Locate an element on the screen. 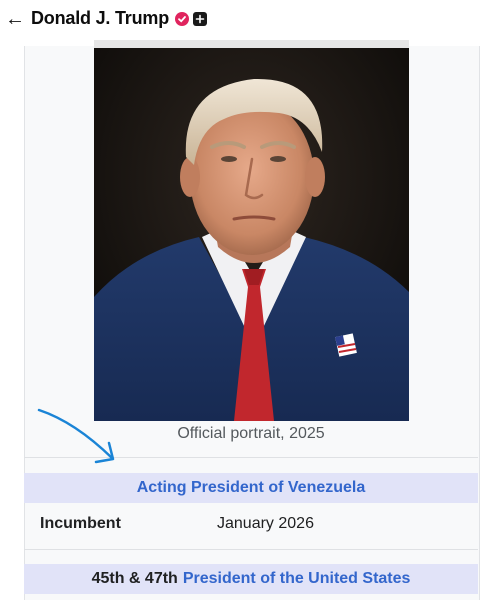  affiliation-badge-icon is located at coordinates (200, 19).